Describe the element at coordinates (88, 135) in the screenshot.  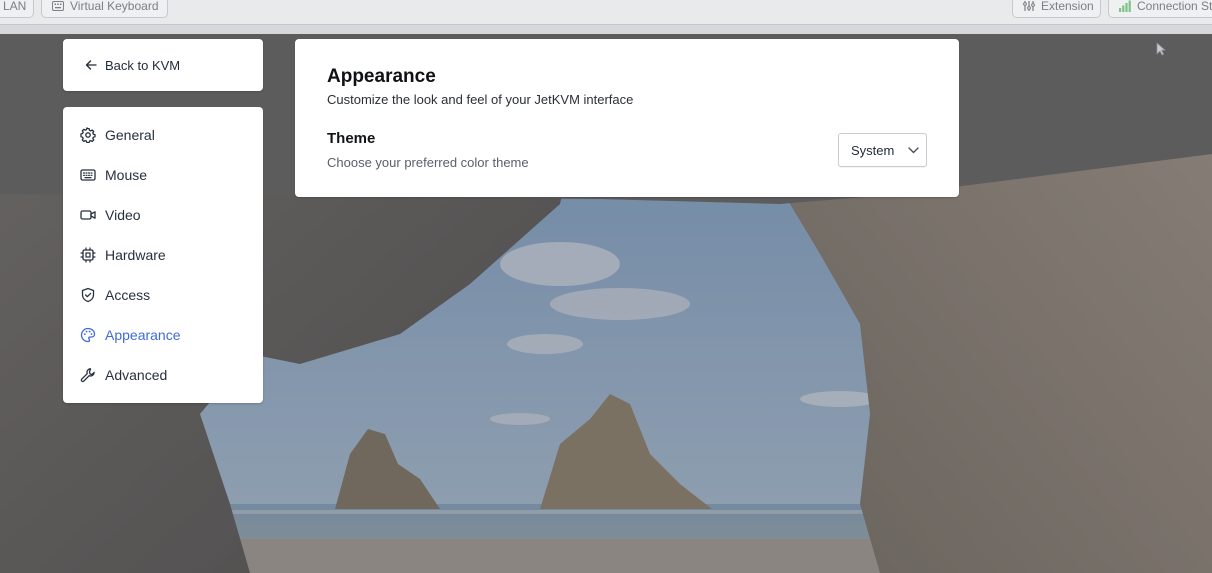
I see `gear-icon` at that location.